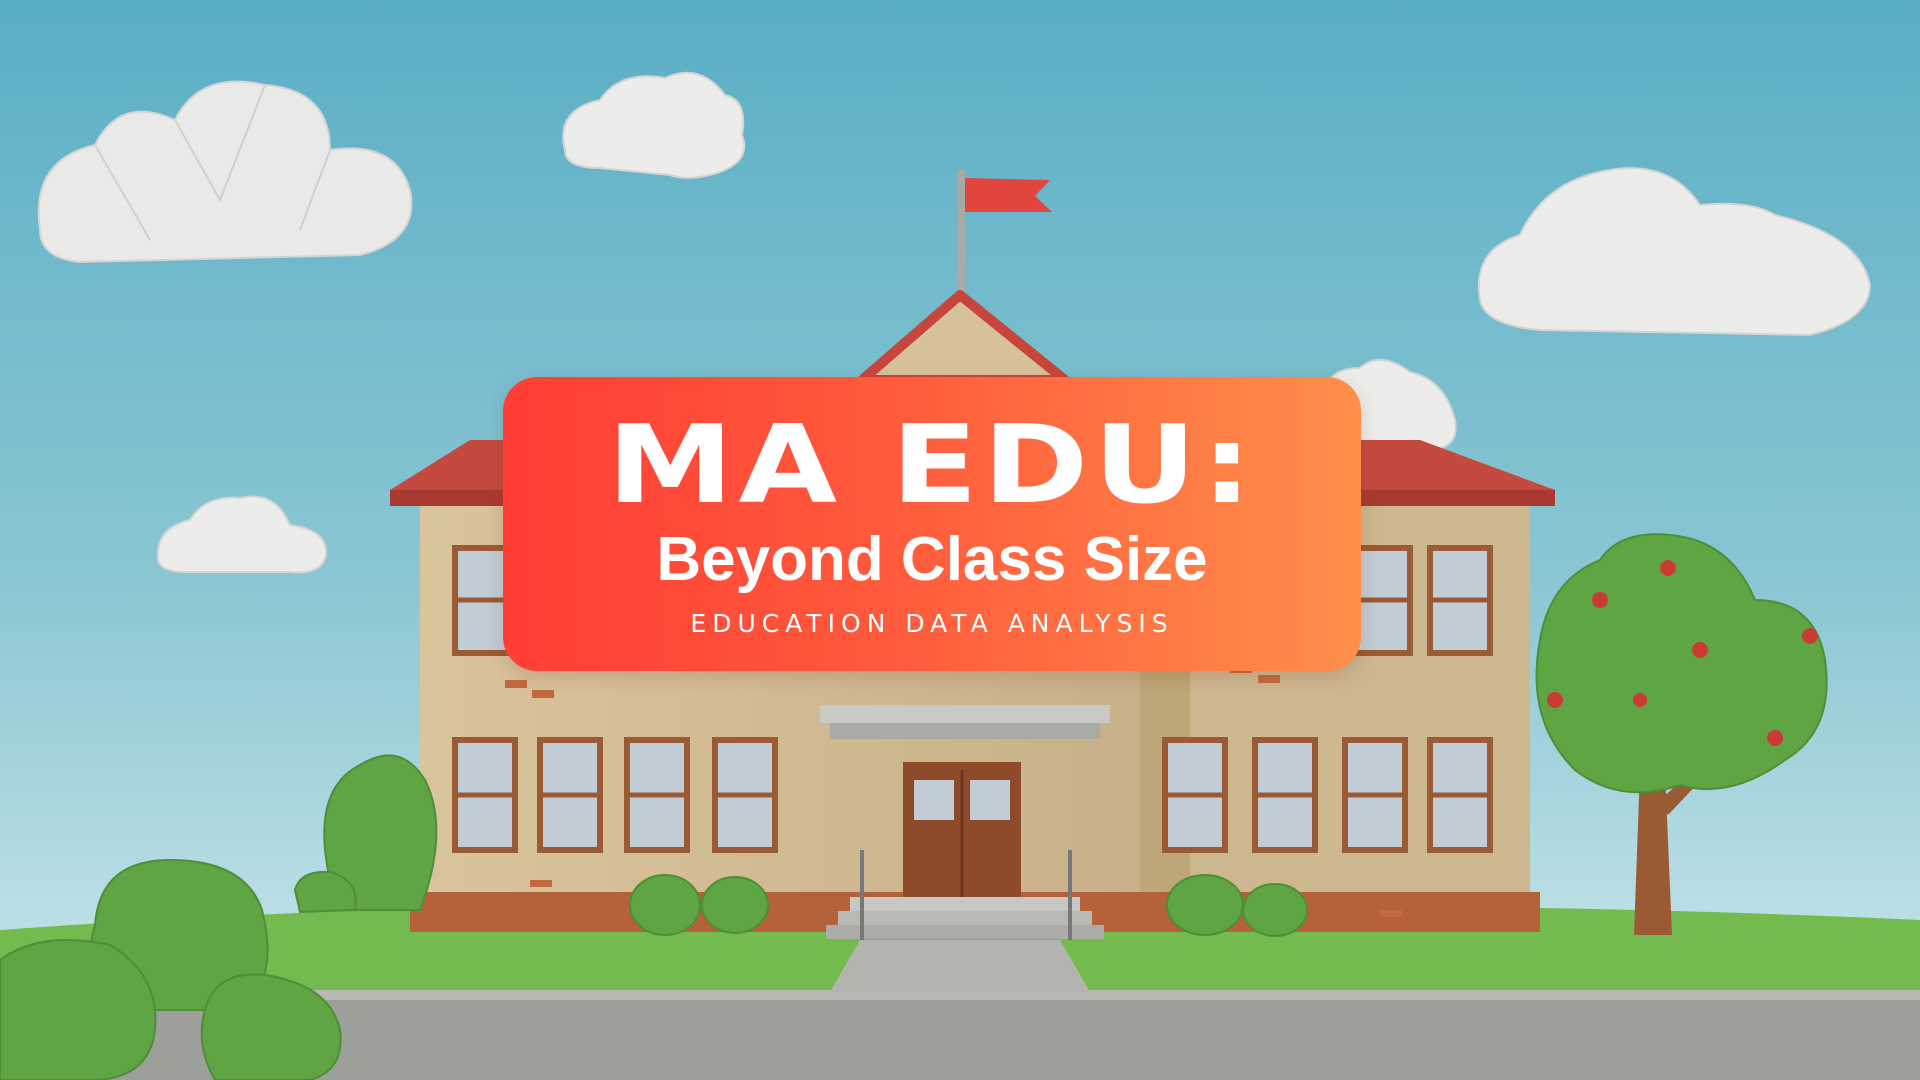 This screenshot has width=1920, height=1080. What do you see at coordinates (960, 966) in the screenshot?
I see `walkway` at bounding box center [960, 966].